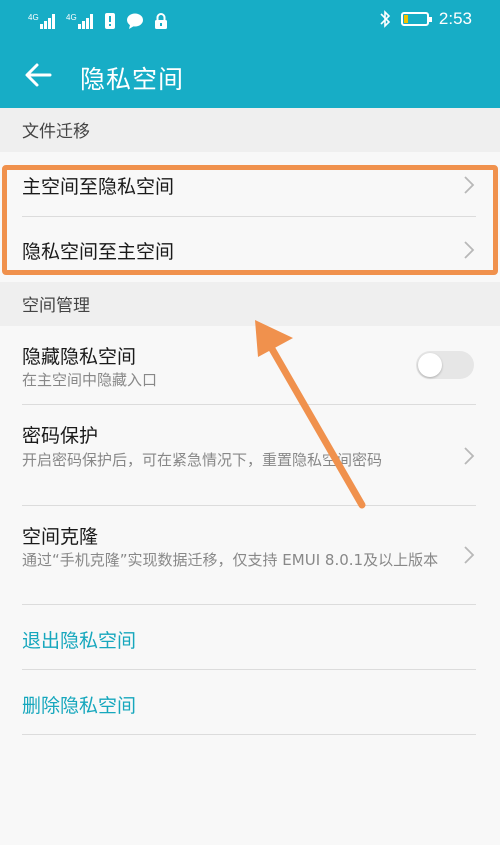  What do you see at coordinates (250, 22) in the screenshot?
I see `status-bar: 4G 4G 2:53` at bounding box center [250, 22].